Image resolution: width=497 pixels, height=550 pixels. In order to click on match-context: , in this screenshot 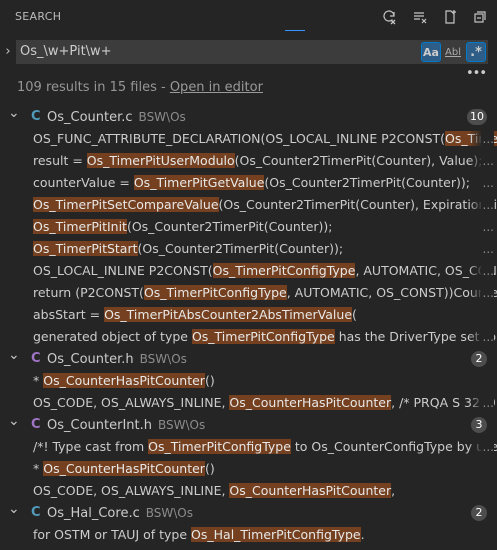, I will do `click(393, 490)`.